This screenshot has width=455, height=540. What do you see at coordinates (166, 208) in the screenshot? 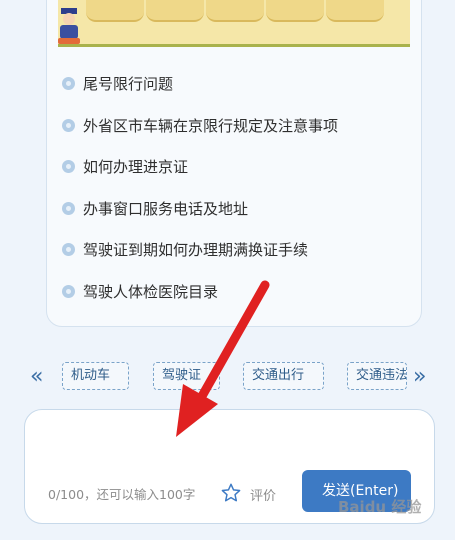
I see `faq-item-label: 办事窗口服务电话及地址` at bounding box center [166, 208].